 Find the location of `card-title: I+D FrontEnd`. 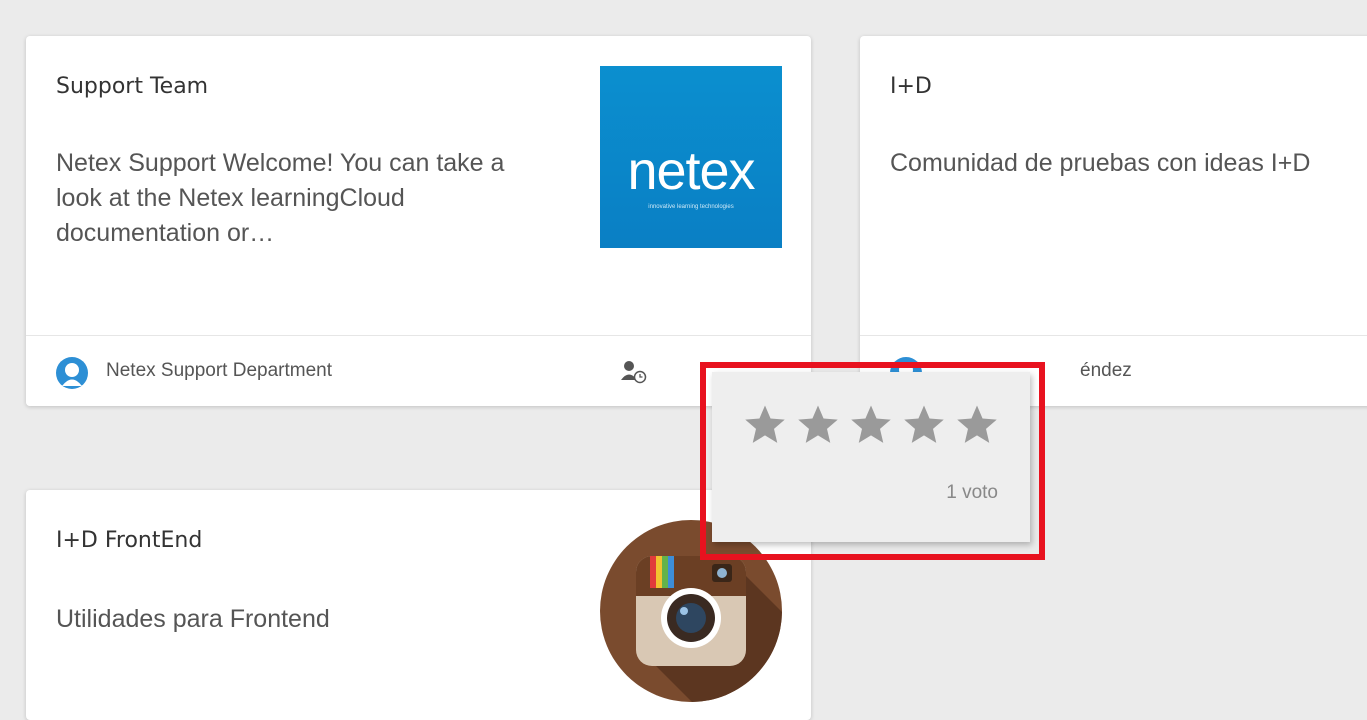

card-title: I+D FrontEnd is located at coordinates (129, 540).